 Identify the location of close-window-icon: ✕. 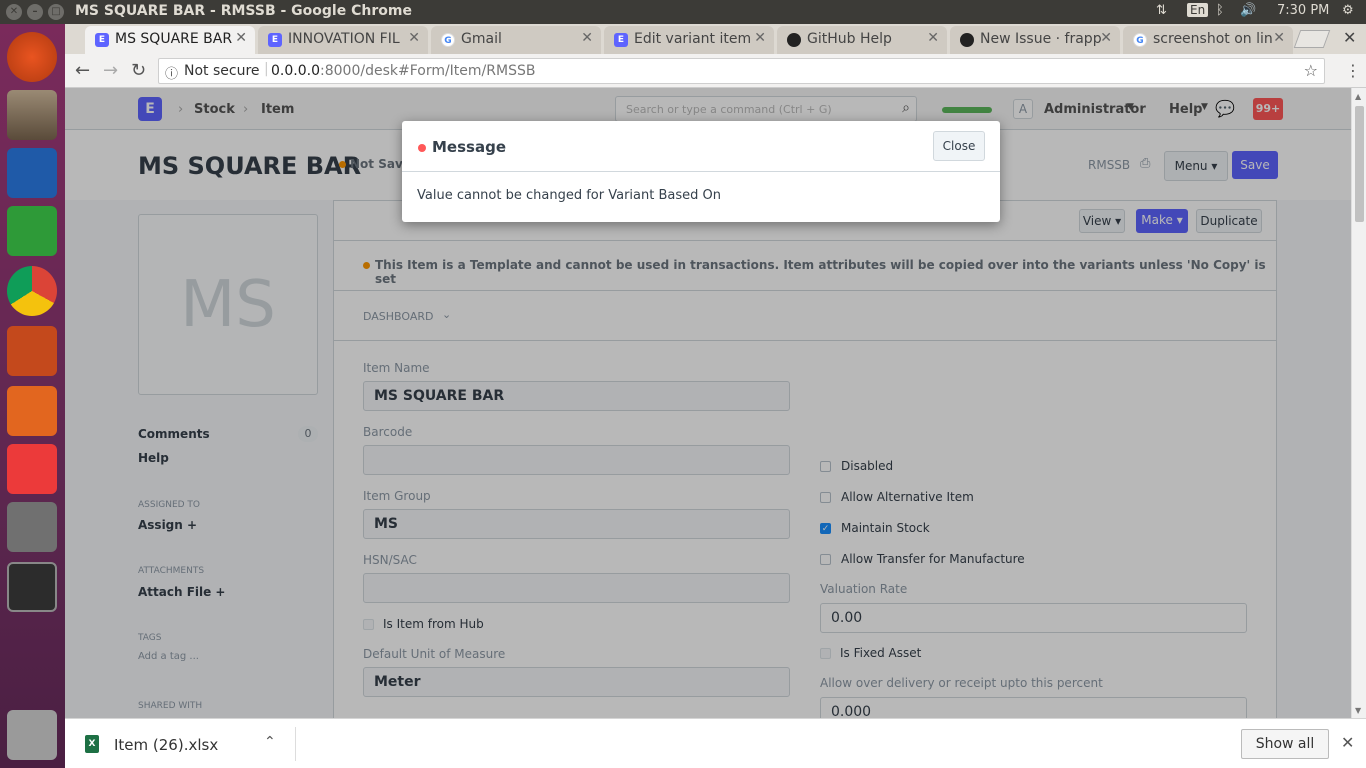
(1349, 37).